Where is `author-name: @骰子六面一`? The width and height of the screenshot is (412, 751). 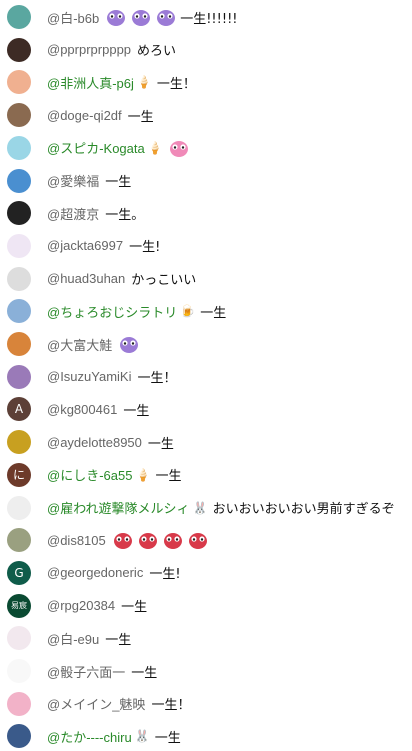
author-name: @骰子六面一 is located at coordinates (86, 671).